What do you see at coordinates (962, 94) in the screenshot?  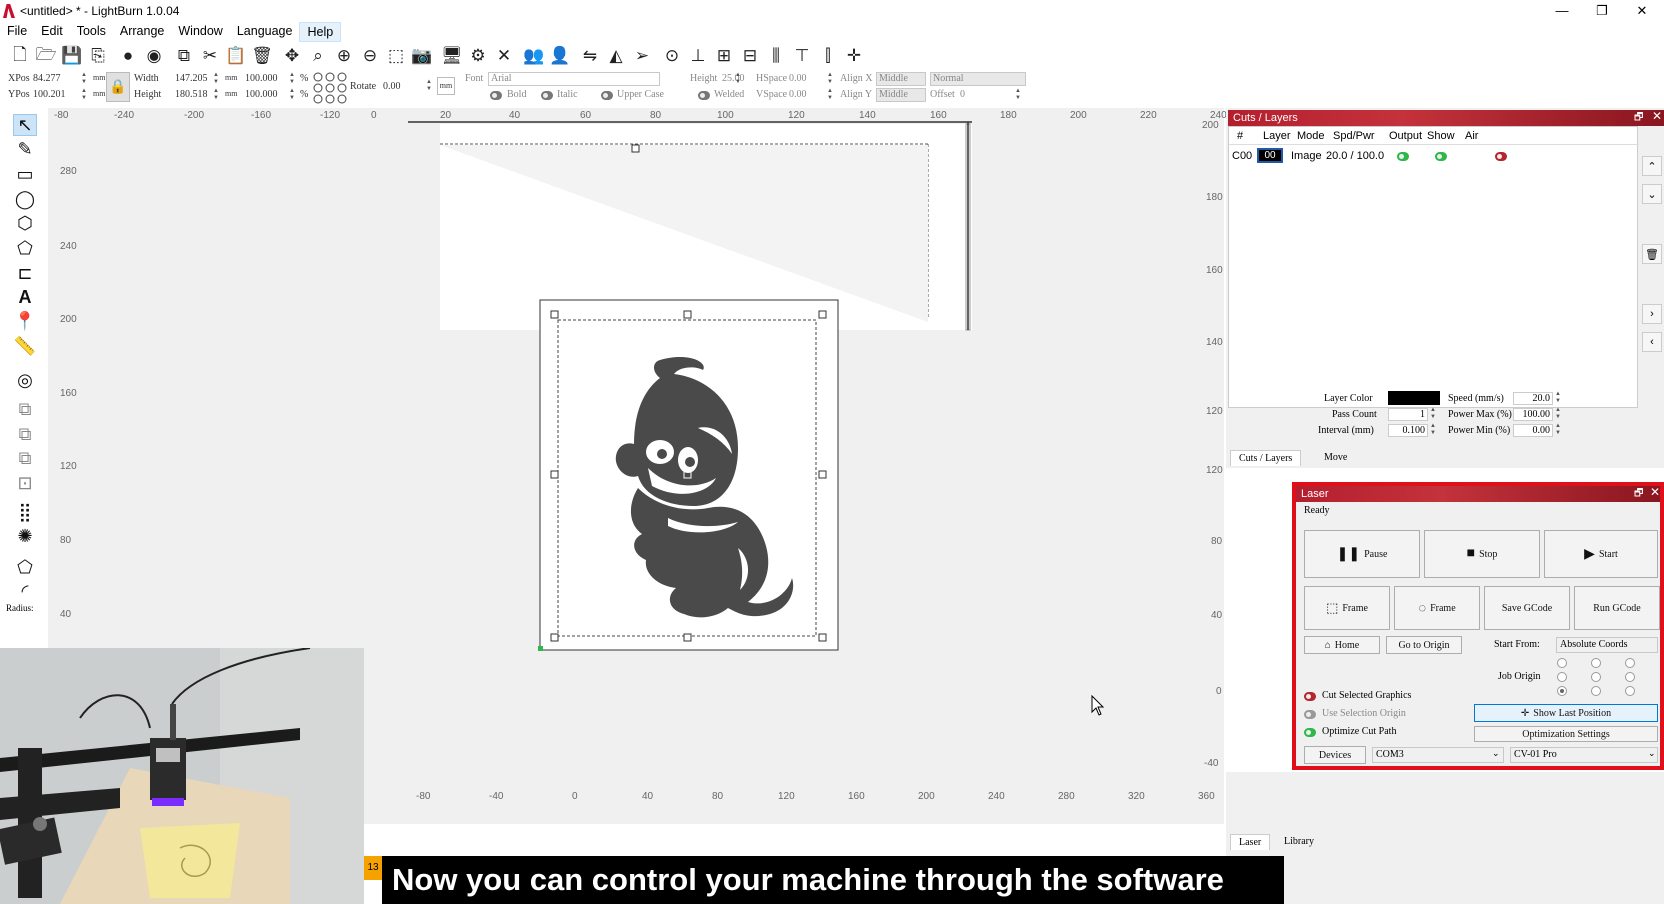 I see `offset-field: 0` at bounding box center [962, 94].